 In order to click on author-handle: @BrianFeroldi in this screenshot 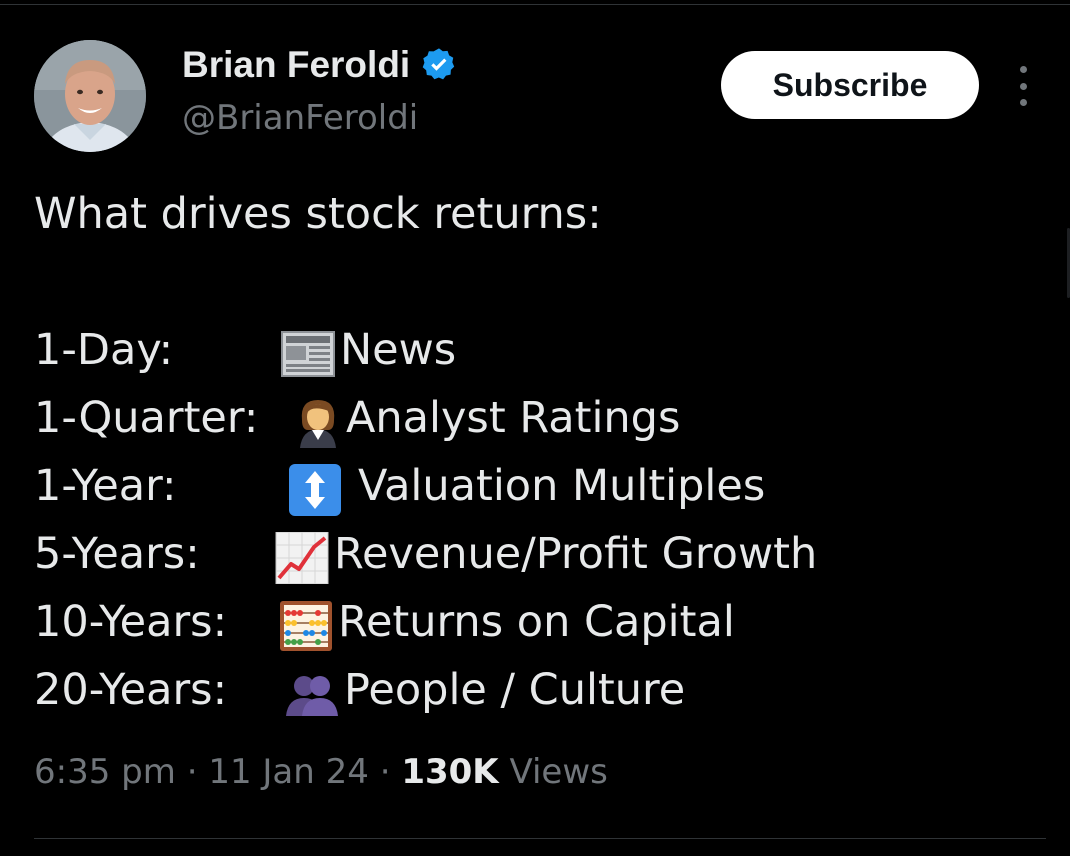, I will do `click(300, 118)`.